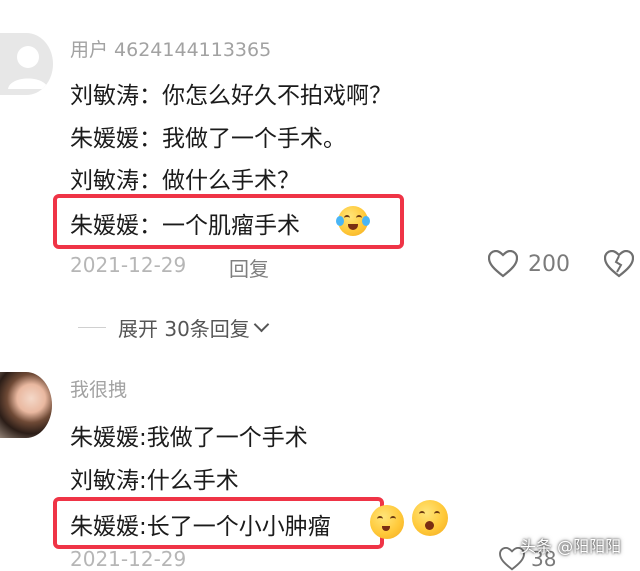 The height and width of the screenshot is (571, 640). Describe the element at coordinates (249, 267) in the screenshot. I see `reply-button: 回复` at that location.